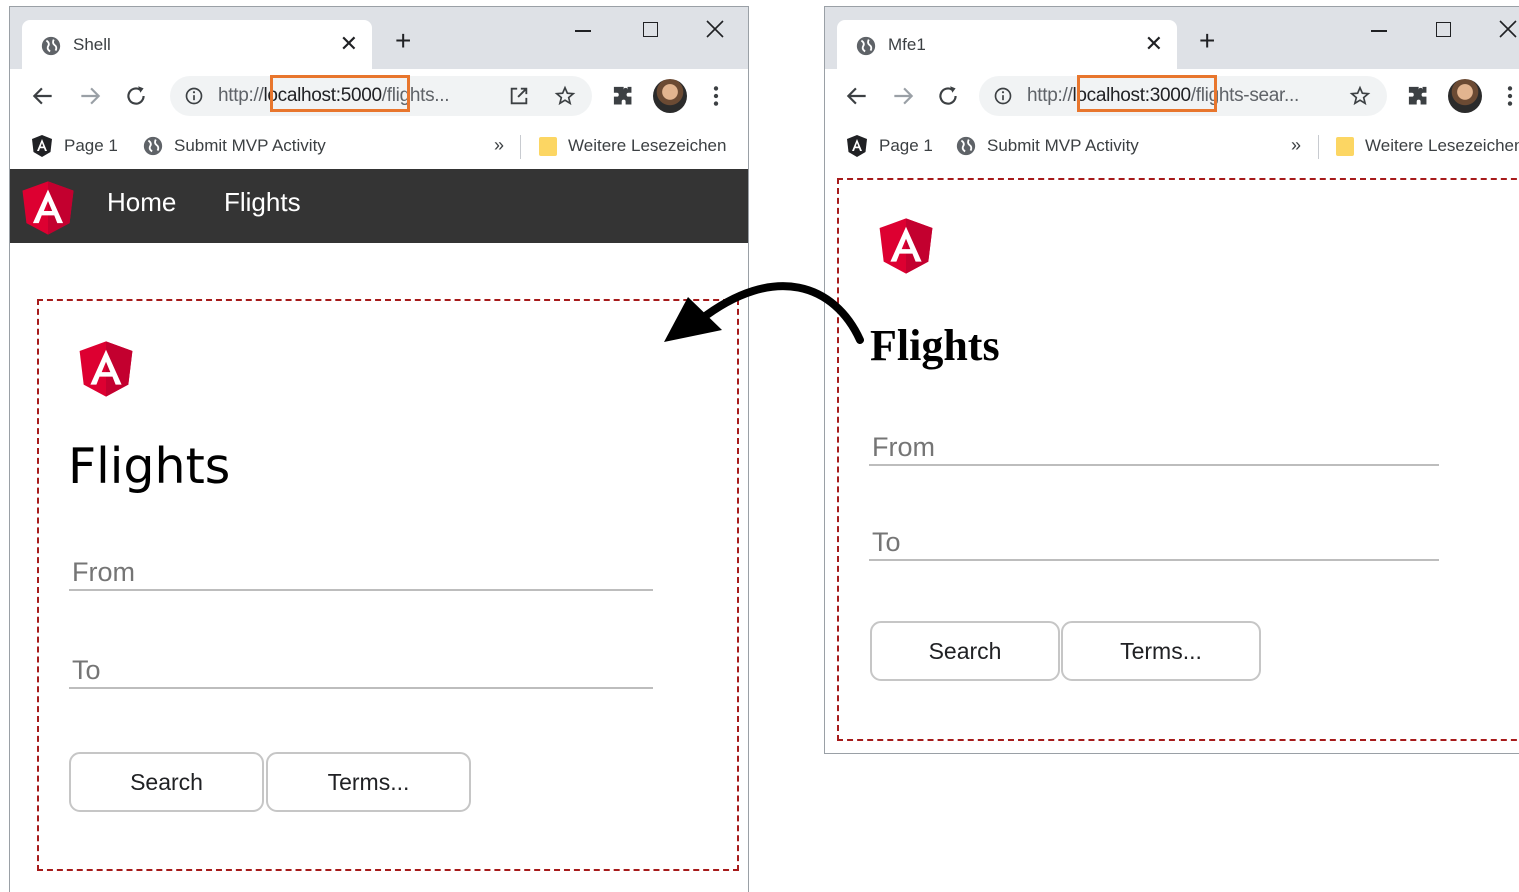 This screenshot has height=892, width=1519. I want to click on open-in-new-icon, so click(519, 96).